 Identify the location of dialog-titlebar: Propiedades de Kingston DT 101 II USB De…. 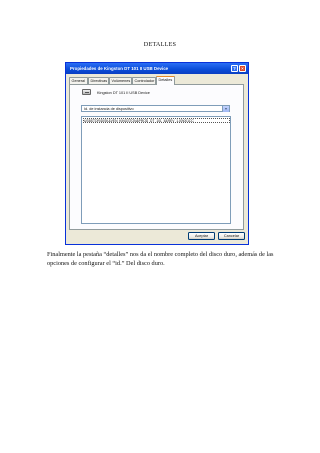
(157, 68).